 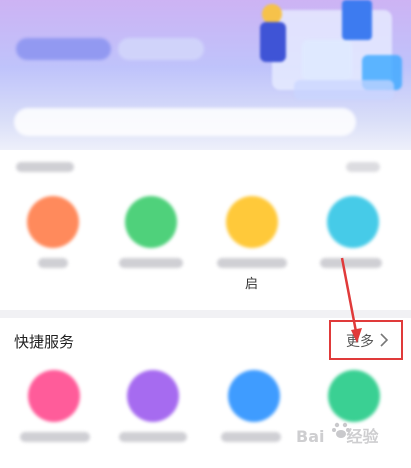 I want to click on app-icon-yellow, so click(x=252, y=222).